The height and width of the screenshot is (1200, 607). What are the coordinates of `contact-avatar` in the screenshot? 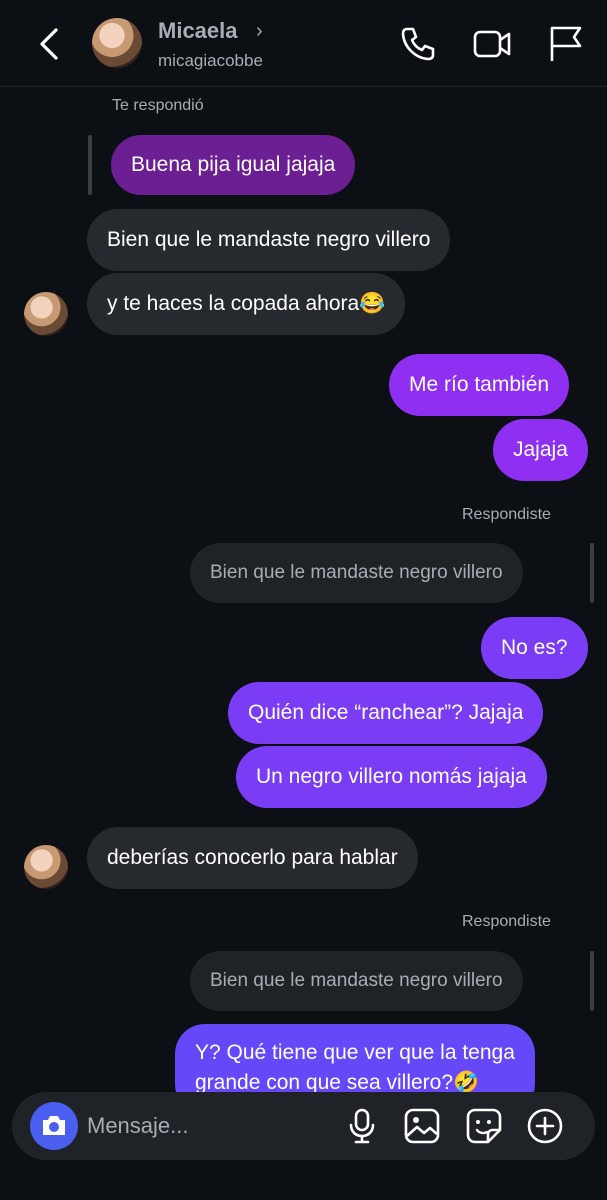 It's located at (117, 43).